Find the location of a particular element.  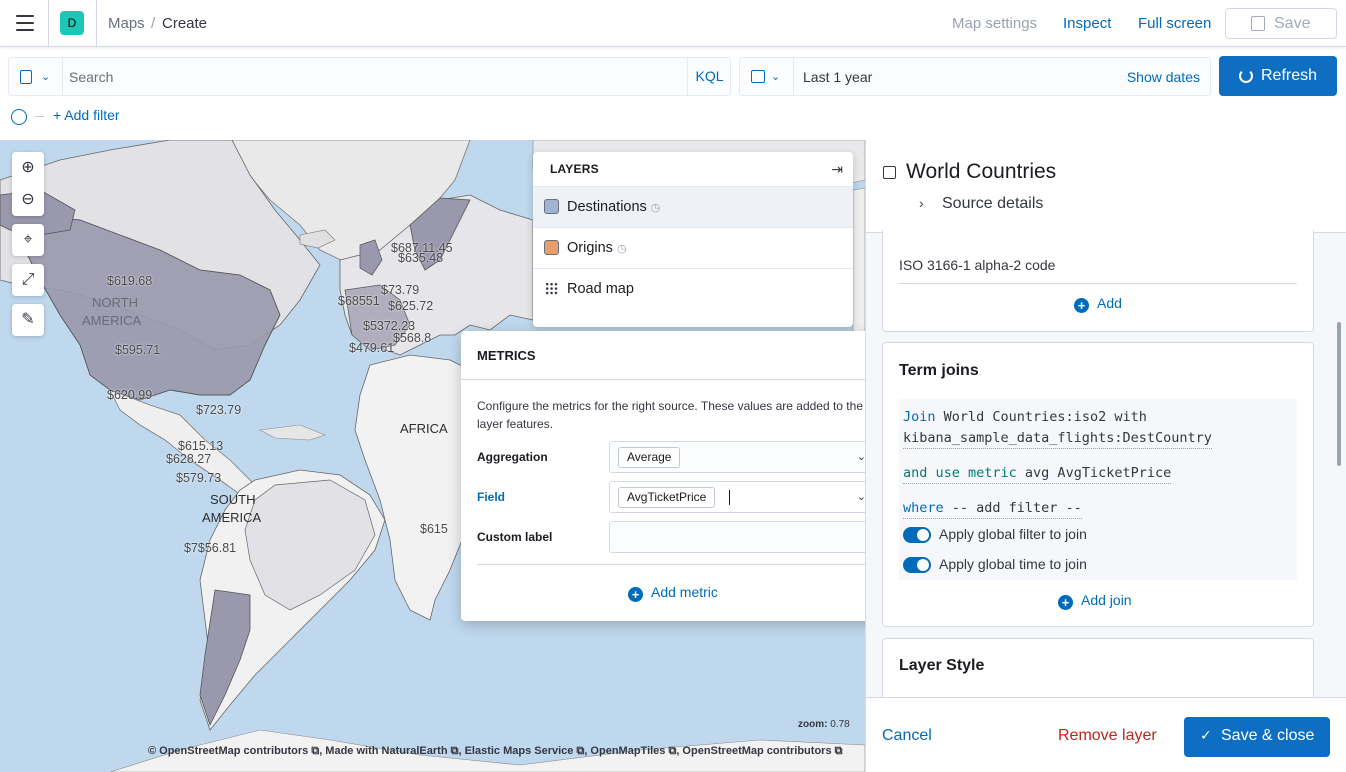

menu-icon is located at coordinates (25, 23).